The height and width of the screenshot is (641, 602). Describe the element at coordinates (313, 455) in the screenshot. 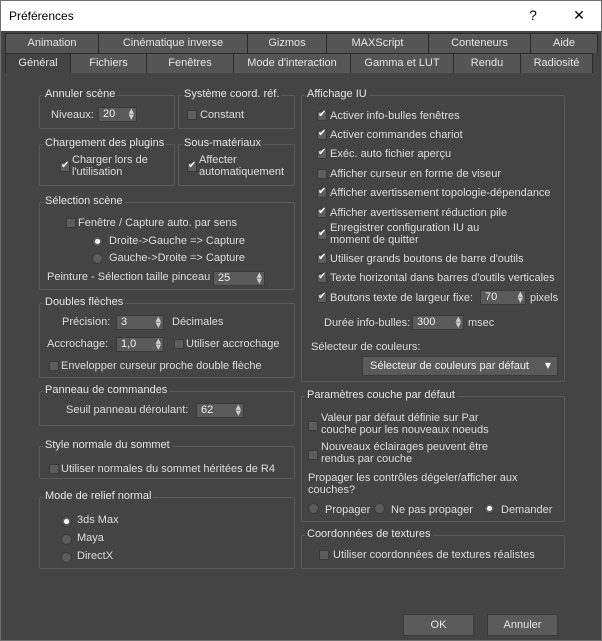

I see `lights-bylayer-checkbox` at that location.